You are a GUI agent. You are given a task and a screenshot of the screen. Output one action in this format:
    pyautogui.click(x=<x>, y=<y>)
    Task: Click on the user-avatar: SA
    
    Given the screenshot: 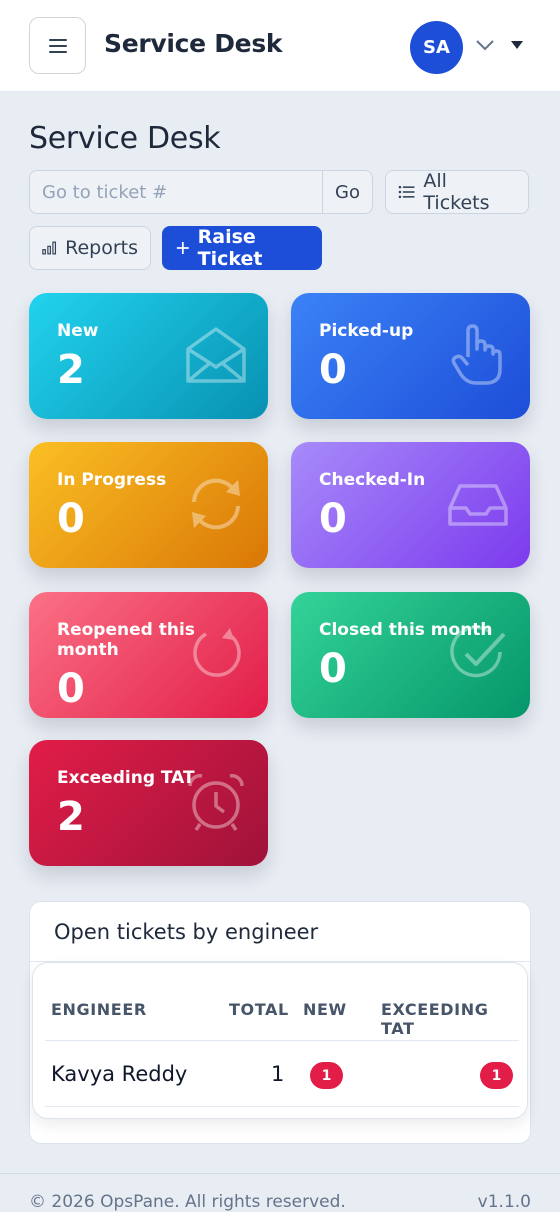 What is the action you would take?
    pyautogui.click(x=436, y=47)
    